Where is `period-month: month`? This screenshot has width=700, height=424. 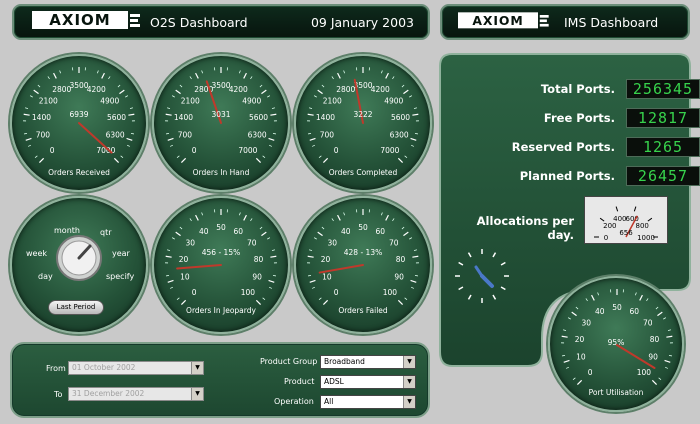 period-month: month is located at coordinates (67, 230).